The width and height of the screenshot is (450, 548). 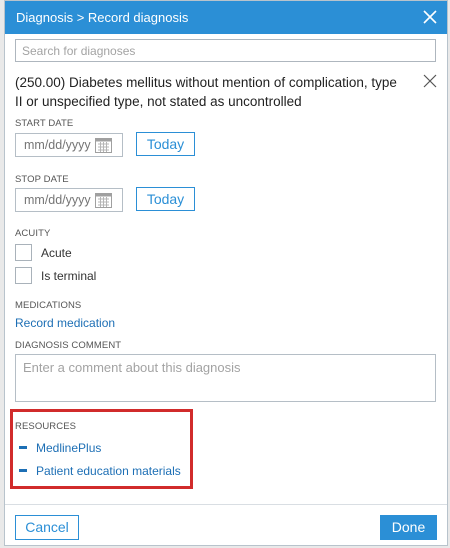 What do you see at coordinates (225, 50) in the screenshot?
I see `diagnosis-search-input` at bounding box center [225, 50].